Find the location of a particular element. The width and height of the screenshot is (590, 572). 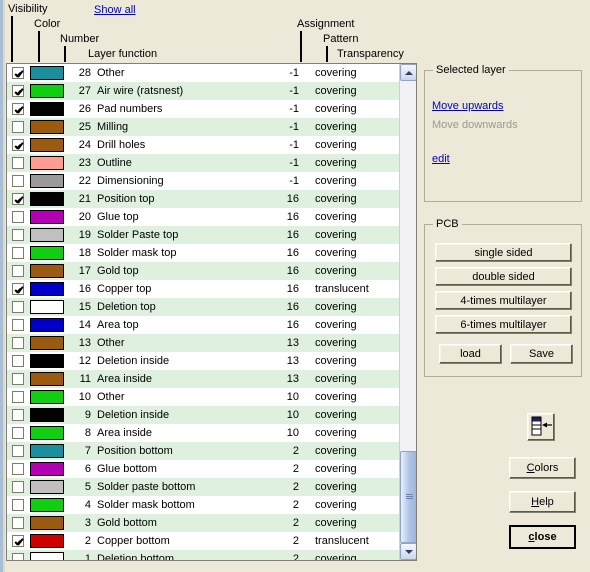

table-row: 12 Deletion inside 13 covering is located at coordinates (203, 361).